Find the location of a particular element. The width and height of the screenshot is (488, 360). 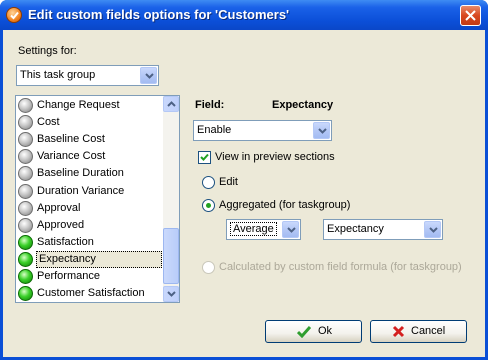

list-item-label: Approved is located at coordinates (61, 224).